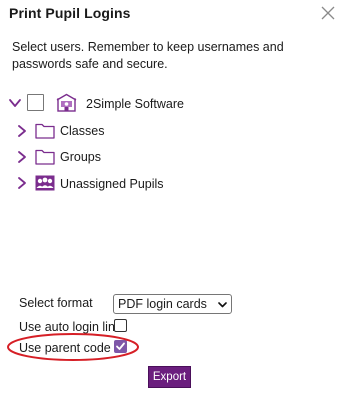 This screenshot has height=400, width=342. What do you see at coordinates (80, 157) in the screenshot?
I see `tree-item-groups: Groups` at bounding box center [80, 157].